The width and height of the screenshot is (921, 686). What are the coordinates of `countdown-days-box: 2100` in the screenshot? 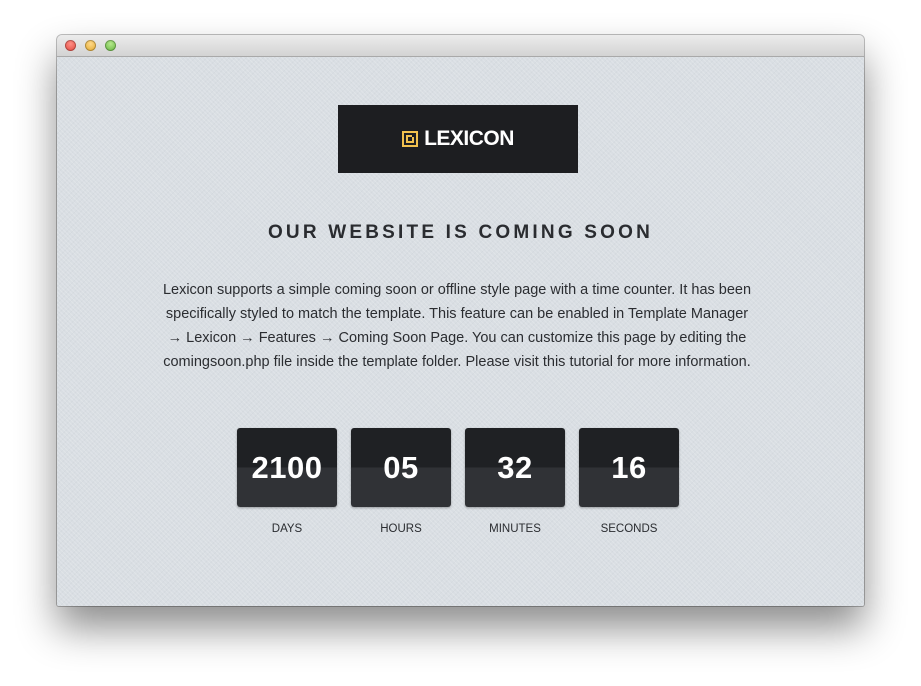 It's located at (287, 467).